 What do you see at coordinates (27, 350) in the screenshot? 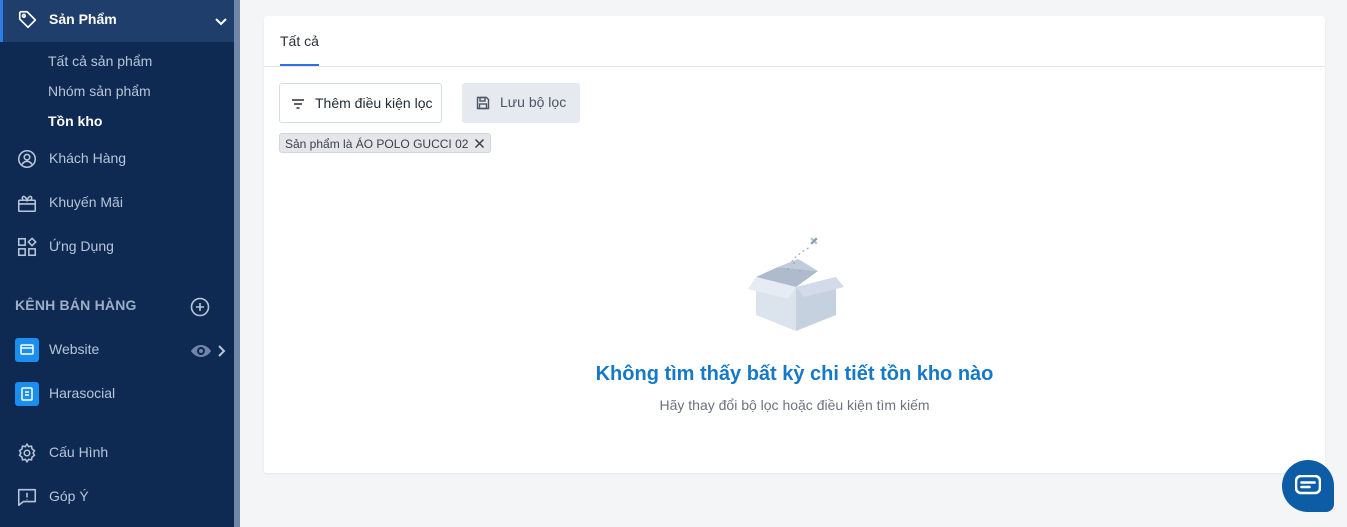
I see `website-icon` at bounding box center [27, 350].